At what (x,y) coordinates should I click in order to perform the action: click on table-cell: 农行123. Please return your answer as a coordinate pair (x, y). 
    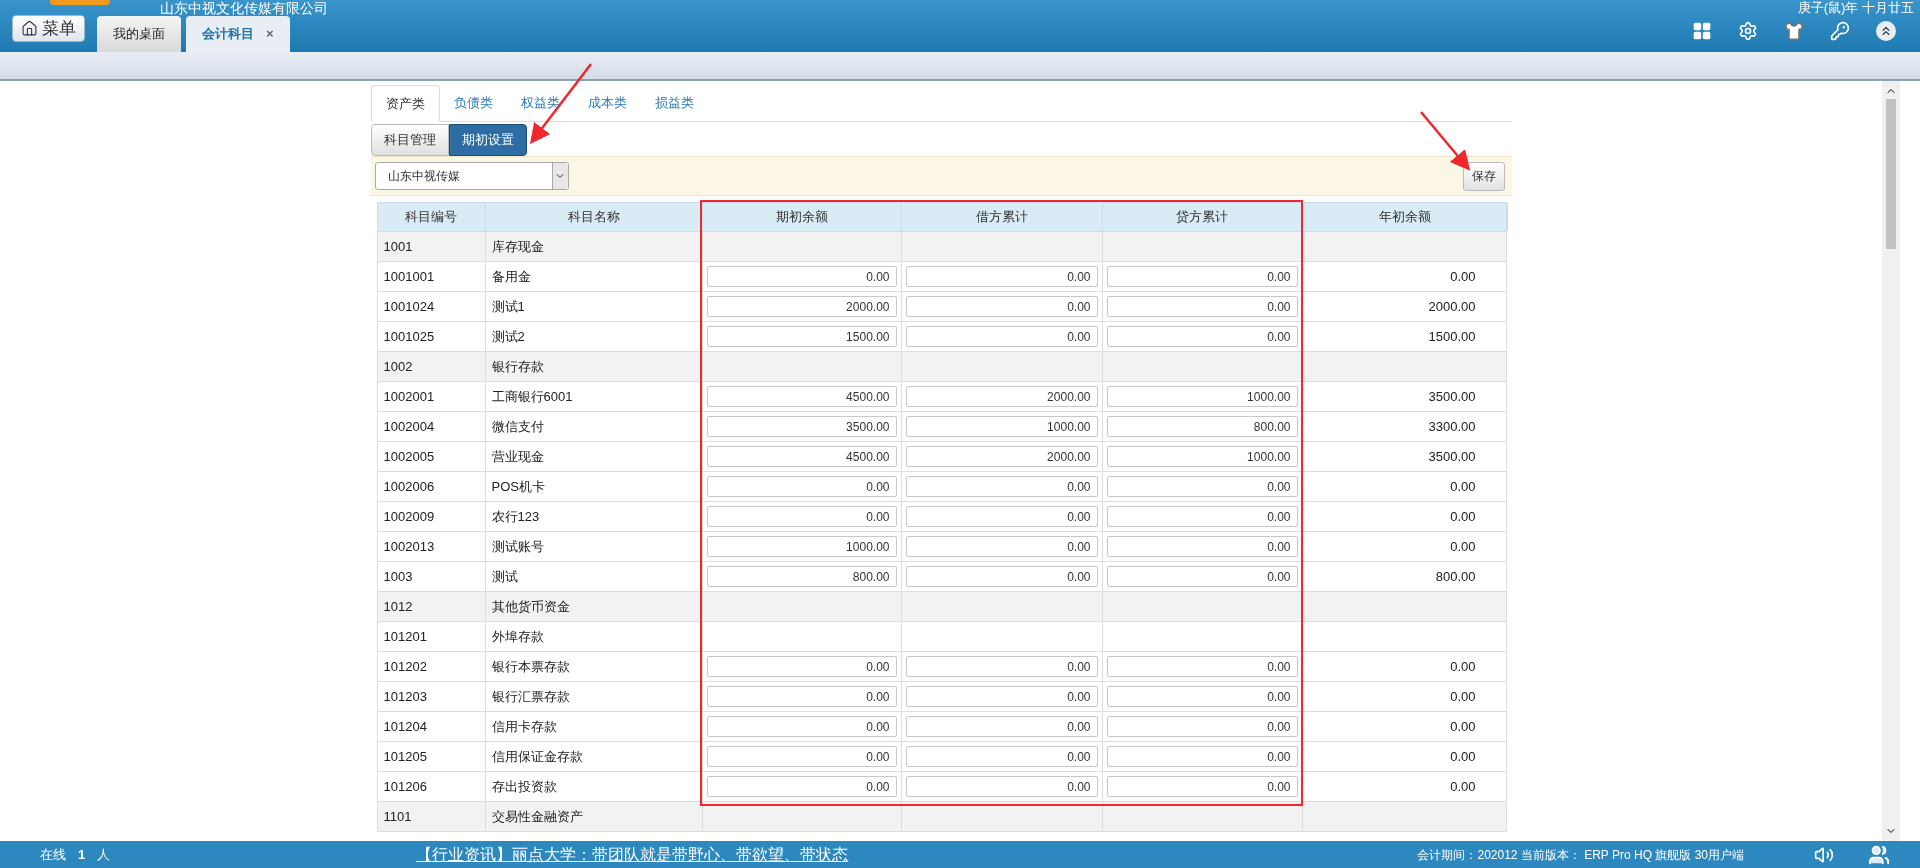
    Looking at the image, I should click on (594, 516).